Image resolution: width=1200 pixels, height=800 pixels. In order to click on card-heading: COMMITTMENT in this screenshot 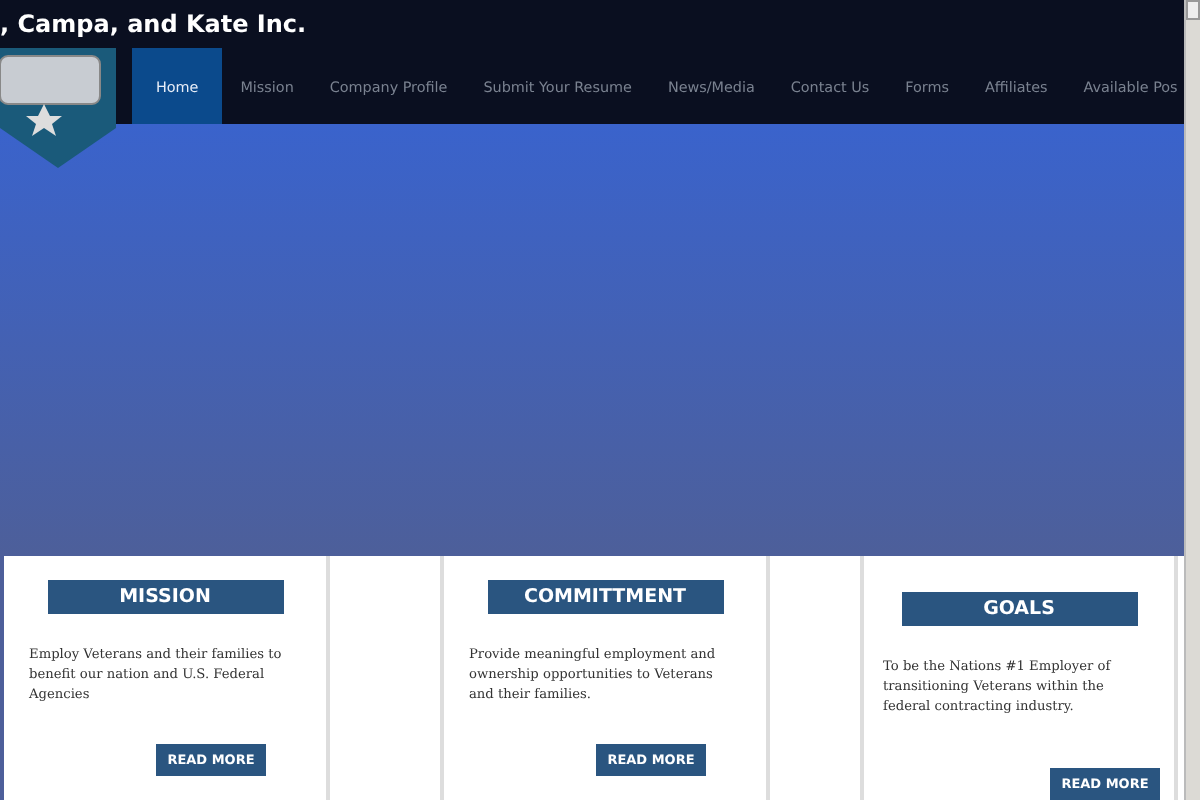, I will do `click(605, 597)`.